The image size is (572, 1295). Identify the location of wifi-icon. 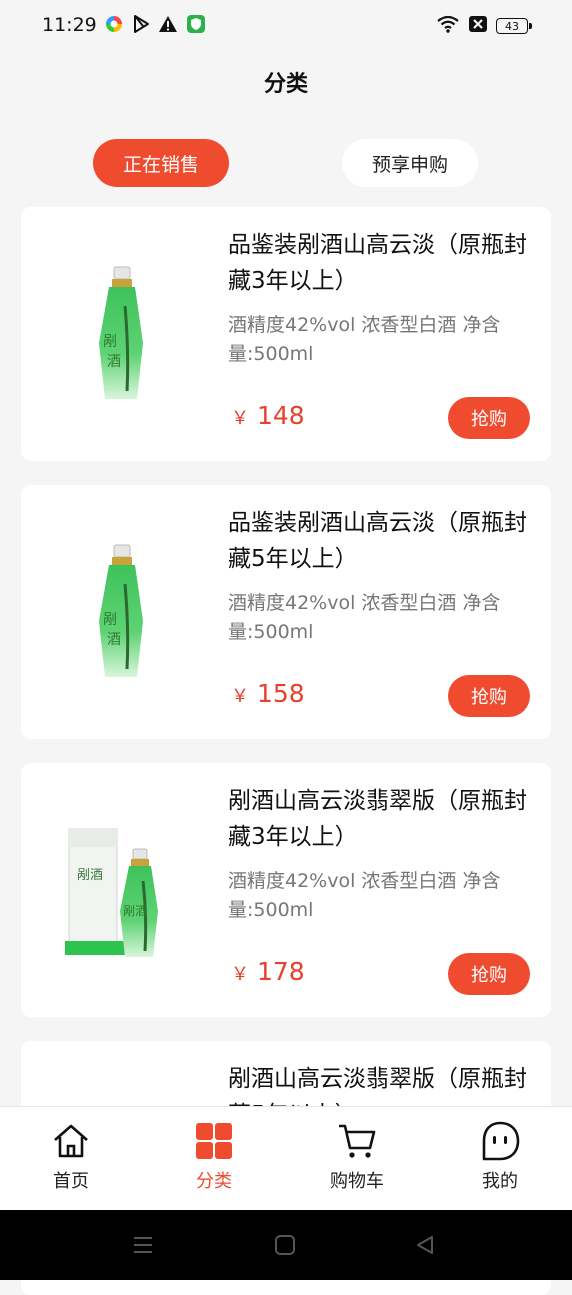
(448, 26).